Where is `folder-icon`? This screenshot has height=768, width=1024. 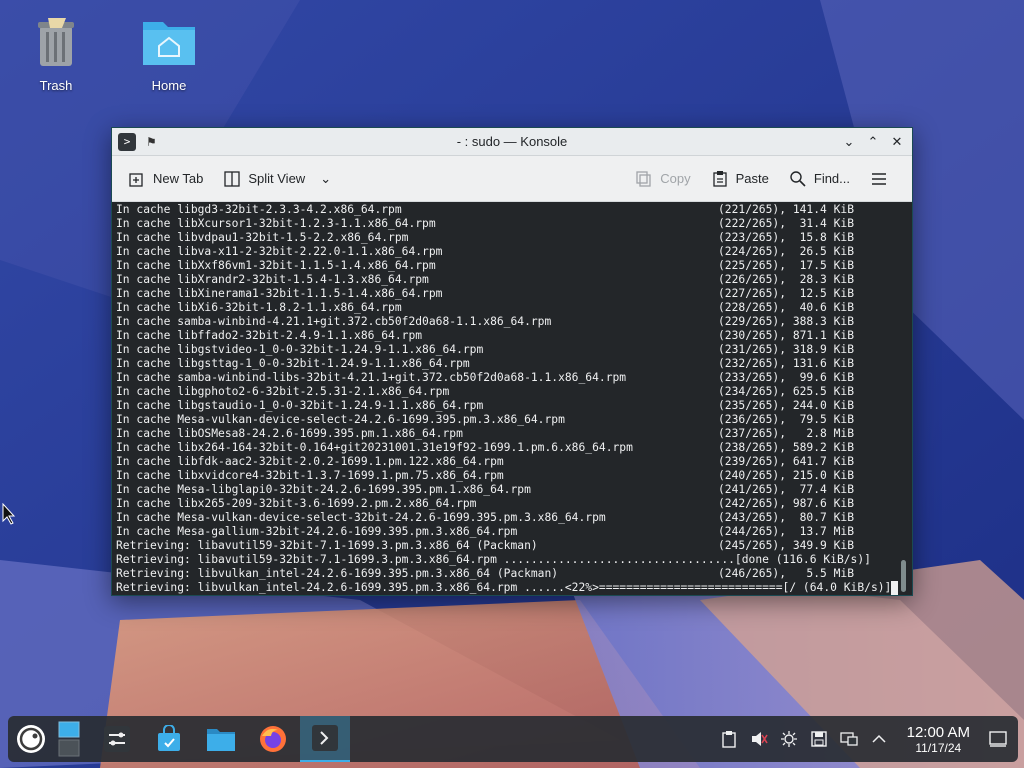 folder-icon is located at coordinates (221, 740).